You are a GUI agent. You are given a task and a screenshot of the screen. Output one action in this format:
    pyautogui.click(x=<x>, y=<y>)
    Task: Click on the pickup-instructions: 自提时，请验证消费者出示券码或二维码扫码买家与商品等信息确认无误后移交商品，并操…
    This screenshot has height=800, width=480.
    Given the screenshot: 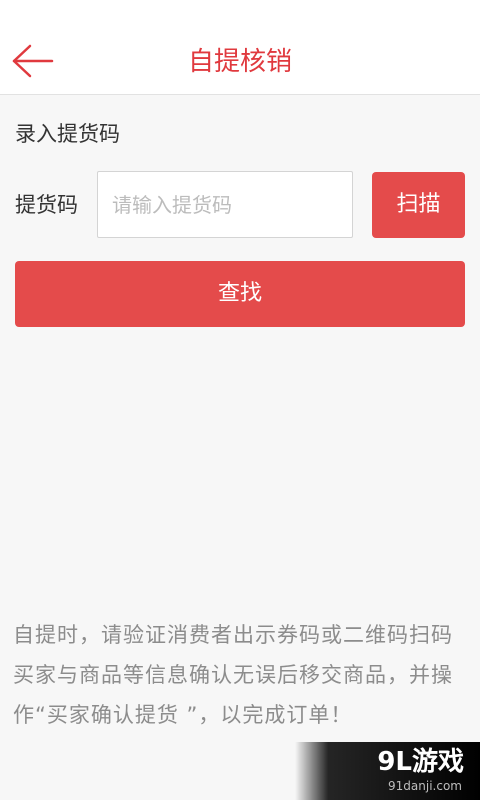 What is the action you would take?
    pyautogui.click(x=233, y=675)
    